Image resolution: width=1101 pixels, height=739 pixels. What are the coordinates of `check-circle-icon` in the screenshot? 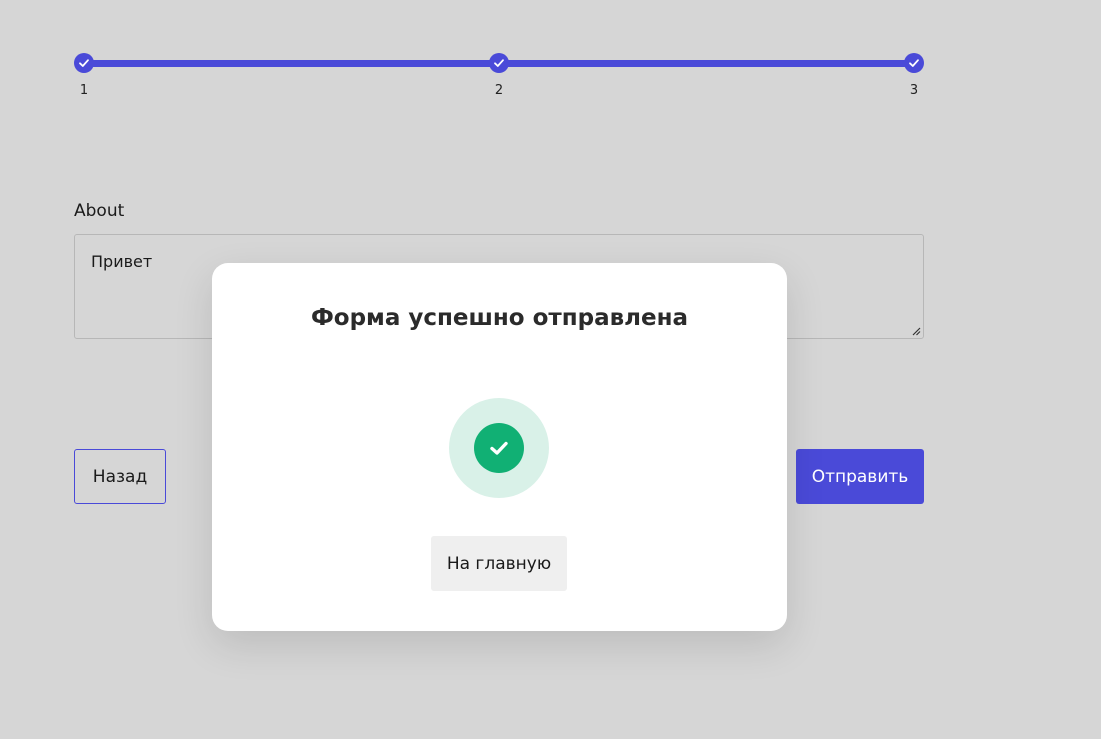 It's located at (499, 448).